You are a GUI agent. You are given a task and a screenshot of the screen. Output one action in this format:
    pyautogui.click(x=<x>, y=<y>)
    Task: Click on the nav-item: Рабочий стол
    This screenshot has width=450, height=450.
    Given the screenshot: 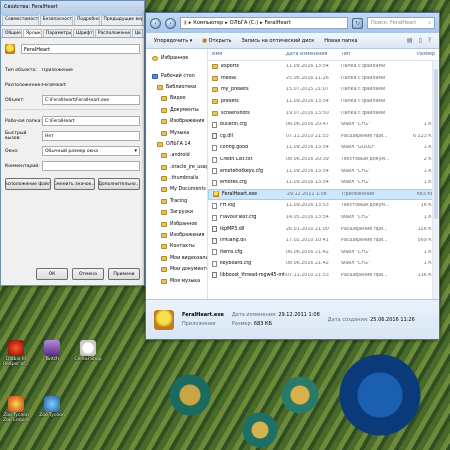 What is the action you would take?
    pyautogui.click(x=176, y=75)
    